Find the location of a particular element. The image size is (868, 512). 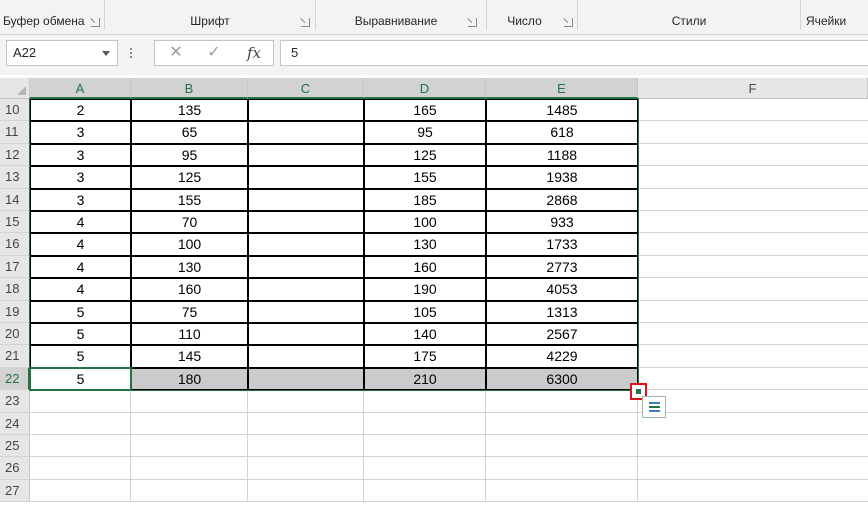

formula-input: 5 is located at coordinates (574, 53).